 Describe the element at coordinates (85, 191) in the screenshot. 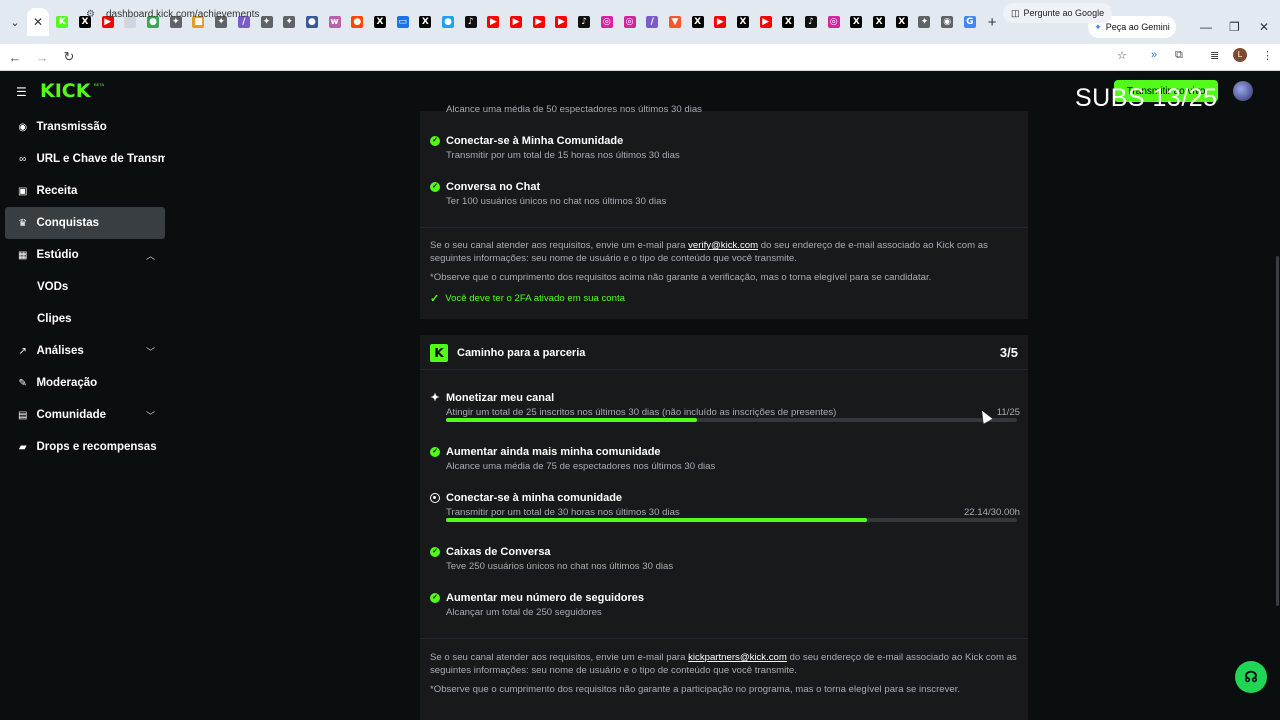

I see `sidebar-item-receita: ▣ Receita` at that location.